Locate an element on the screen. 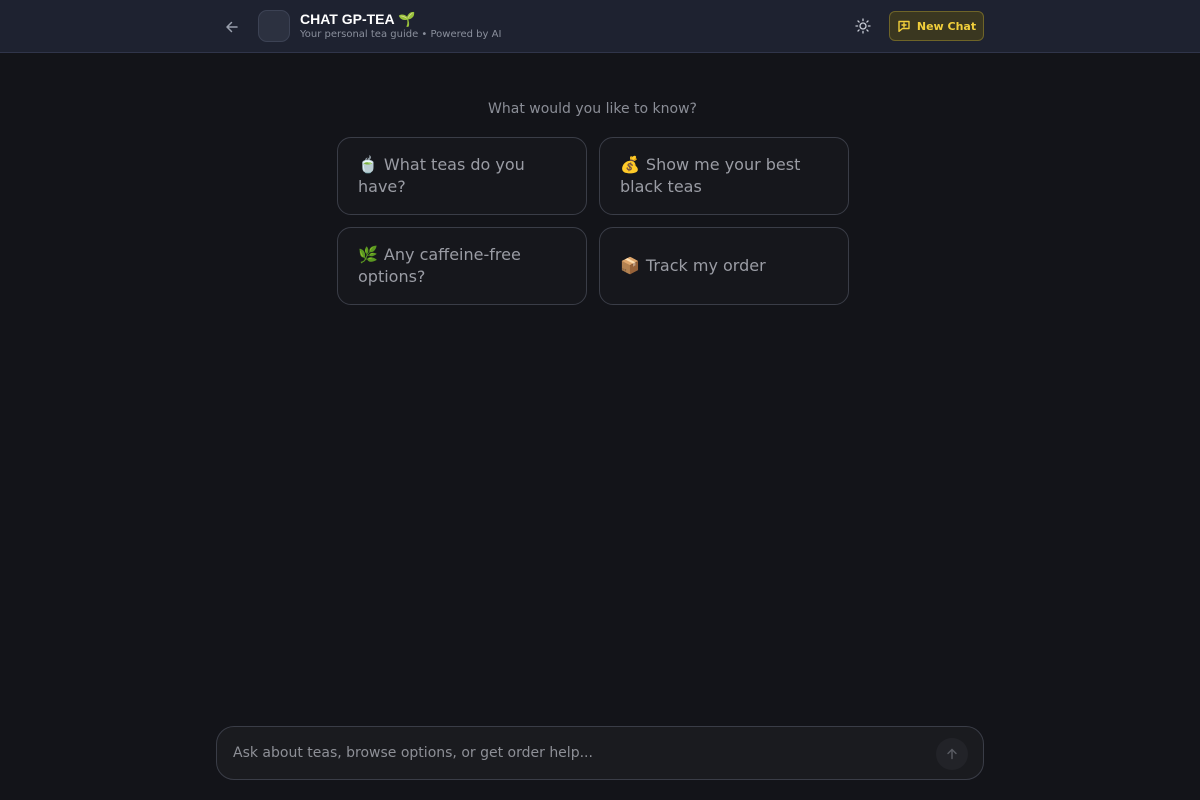  theme-toggle-button is located at coordinates (863, 26).